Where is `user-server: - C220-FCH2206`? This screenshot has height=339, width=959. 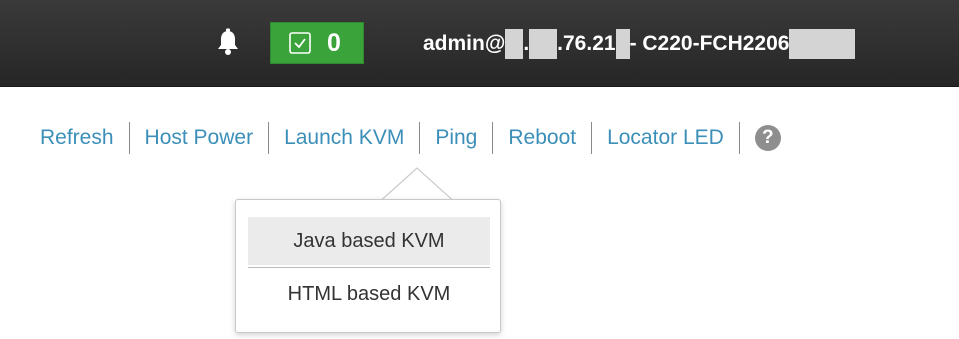 user-server: - C220-FCH2206 is located at coordinates (709, 43).